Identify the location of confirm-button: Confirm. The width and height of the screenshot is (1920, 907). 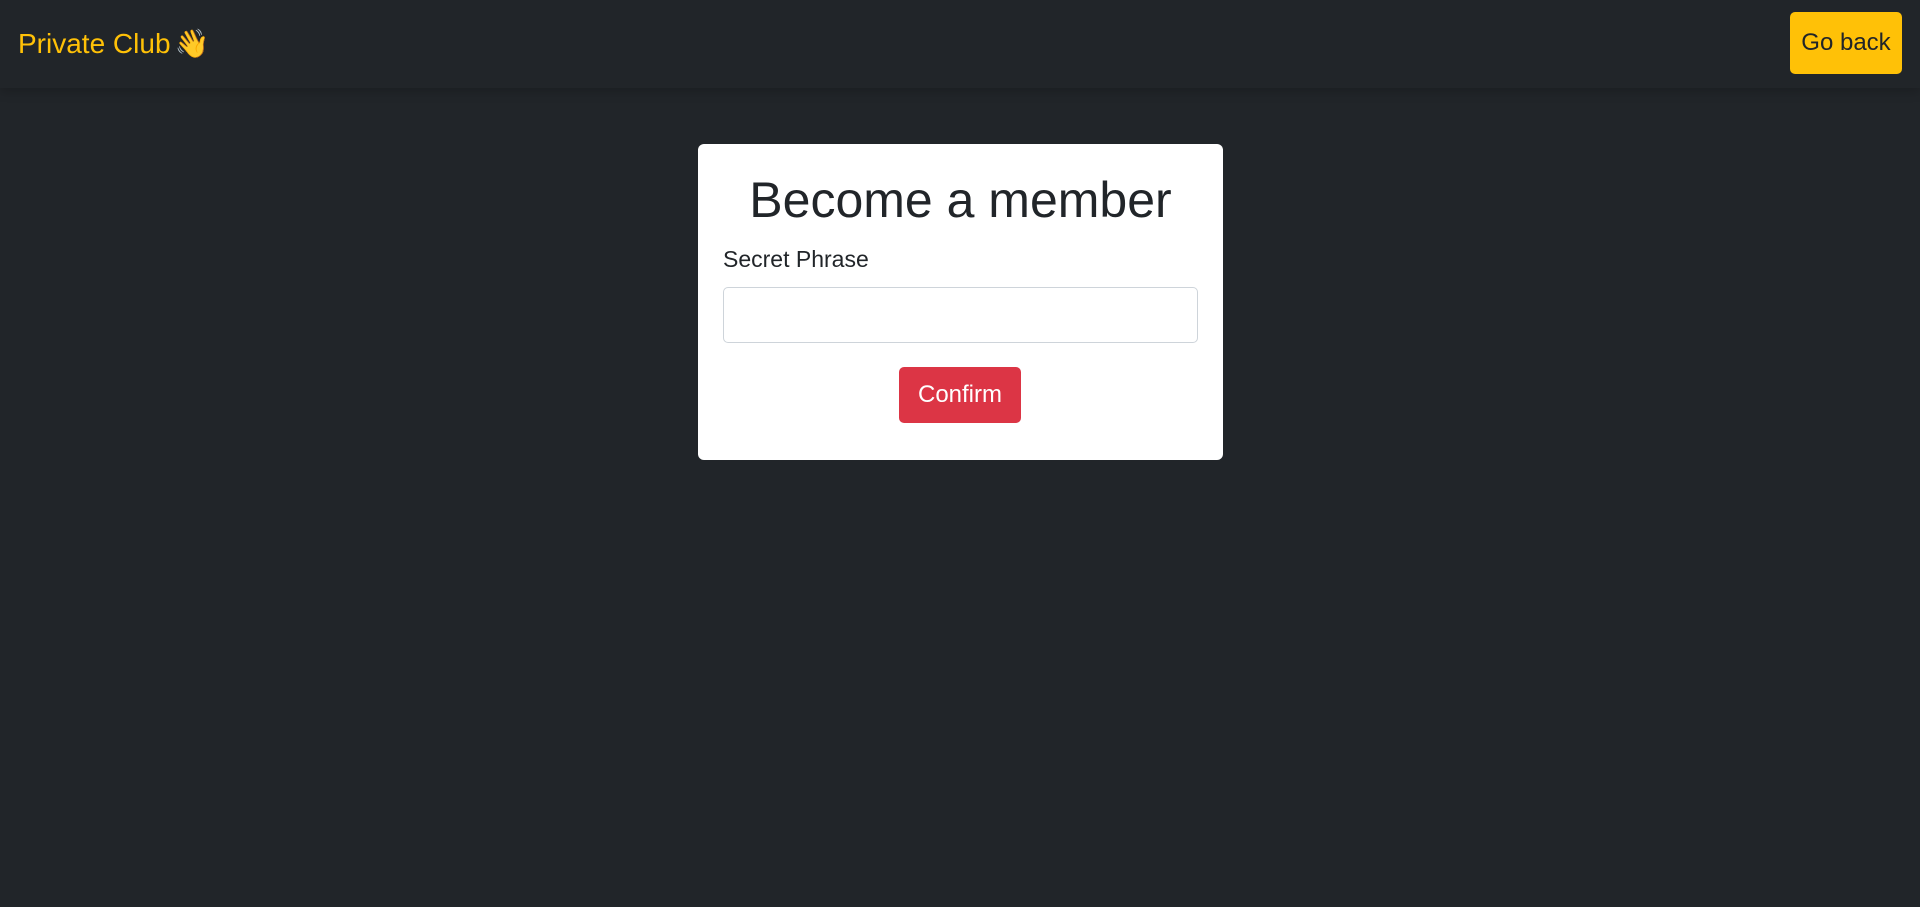
(960, 395).